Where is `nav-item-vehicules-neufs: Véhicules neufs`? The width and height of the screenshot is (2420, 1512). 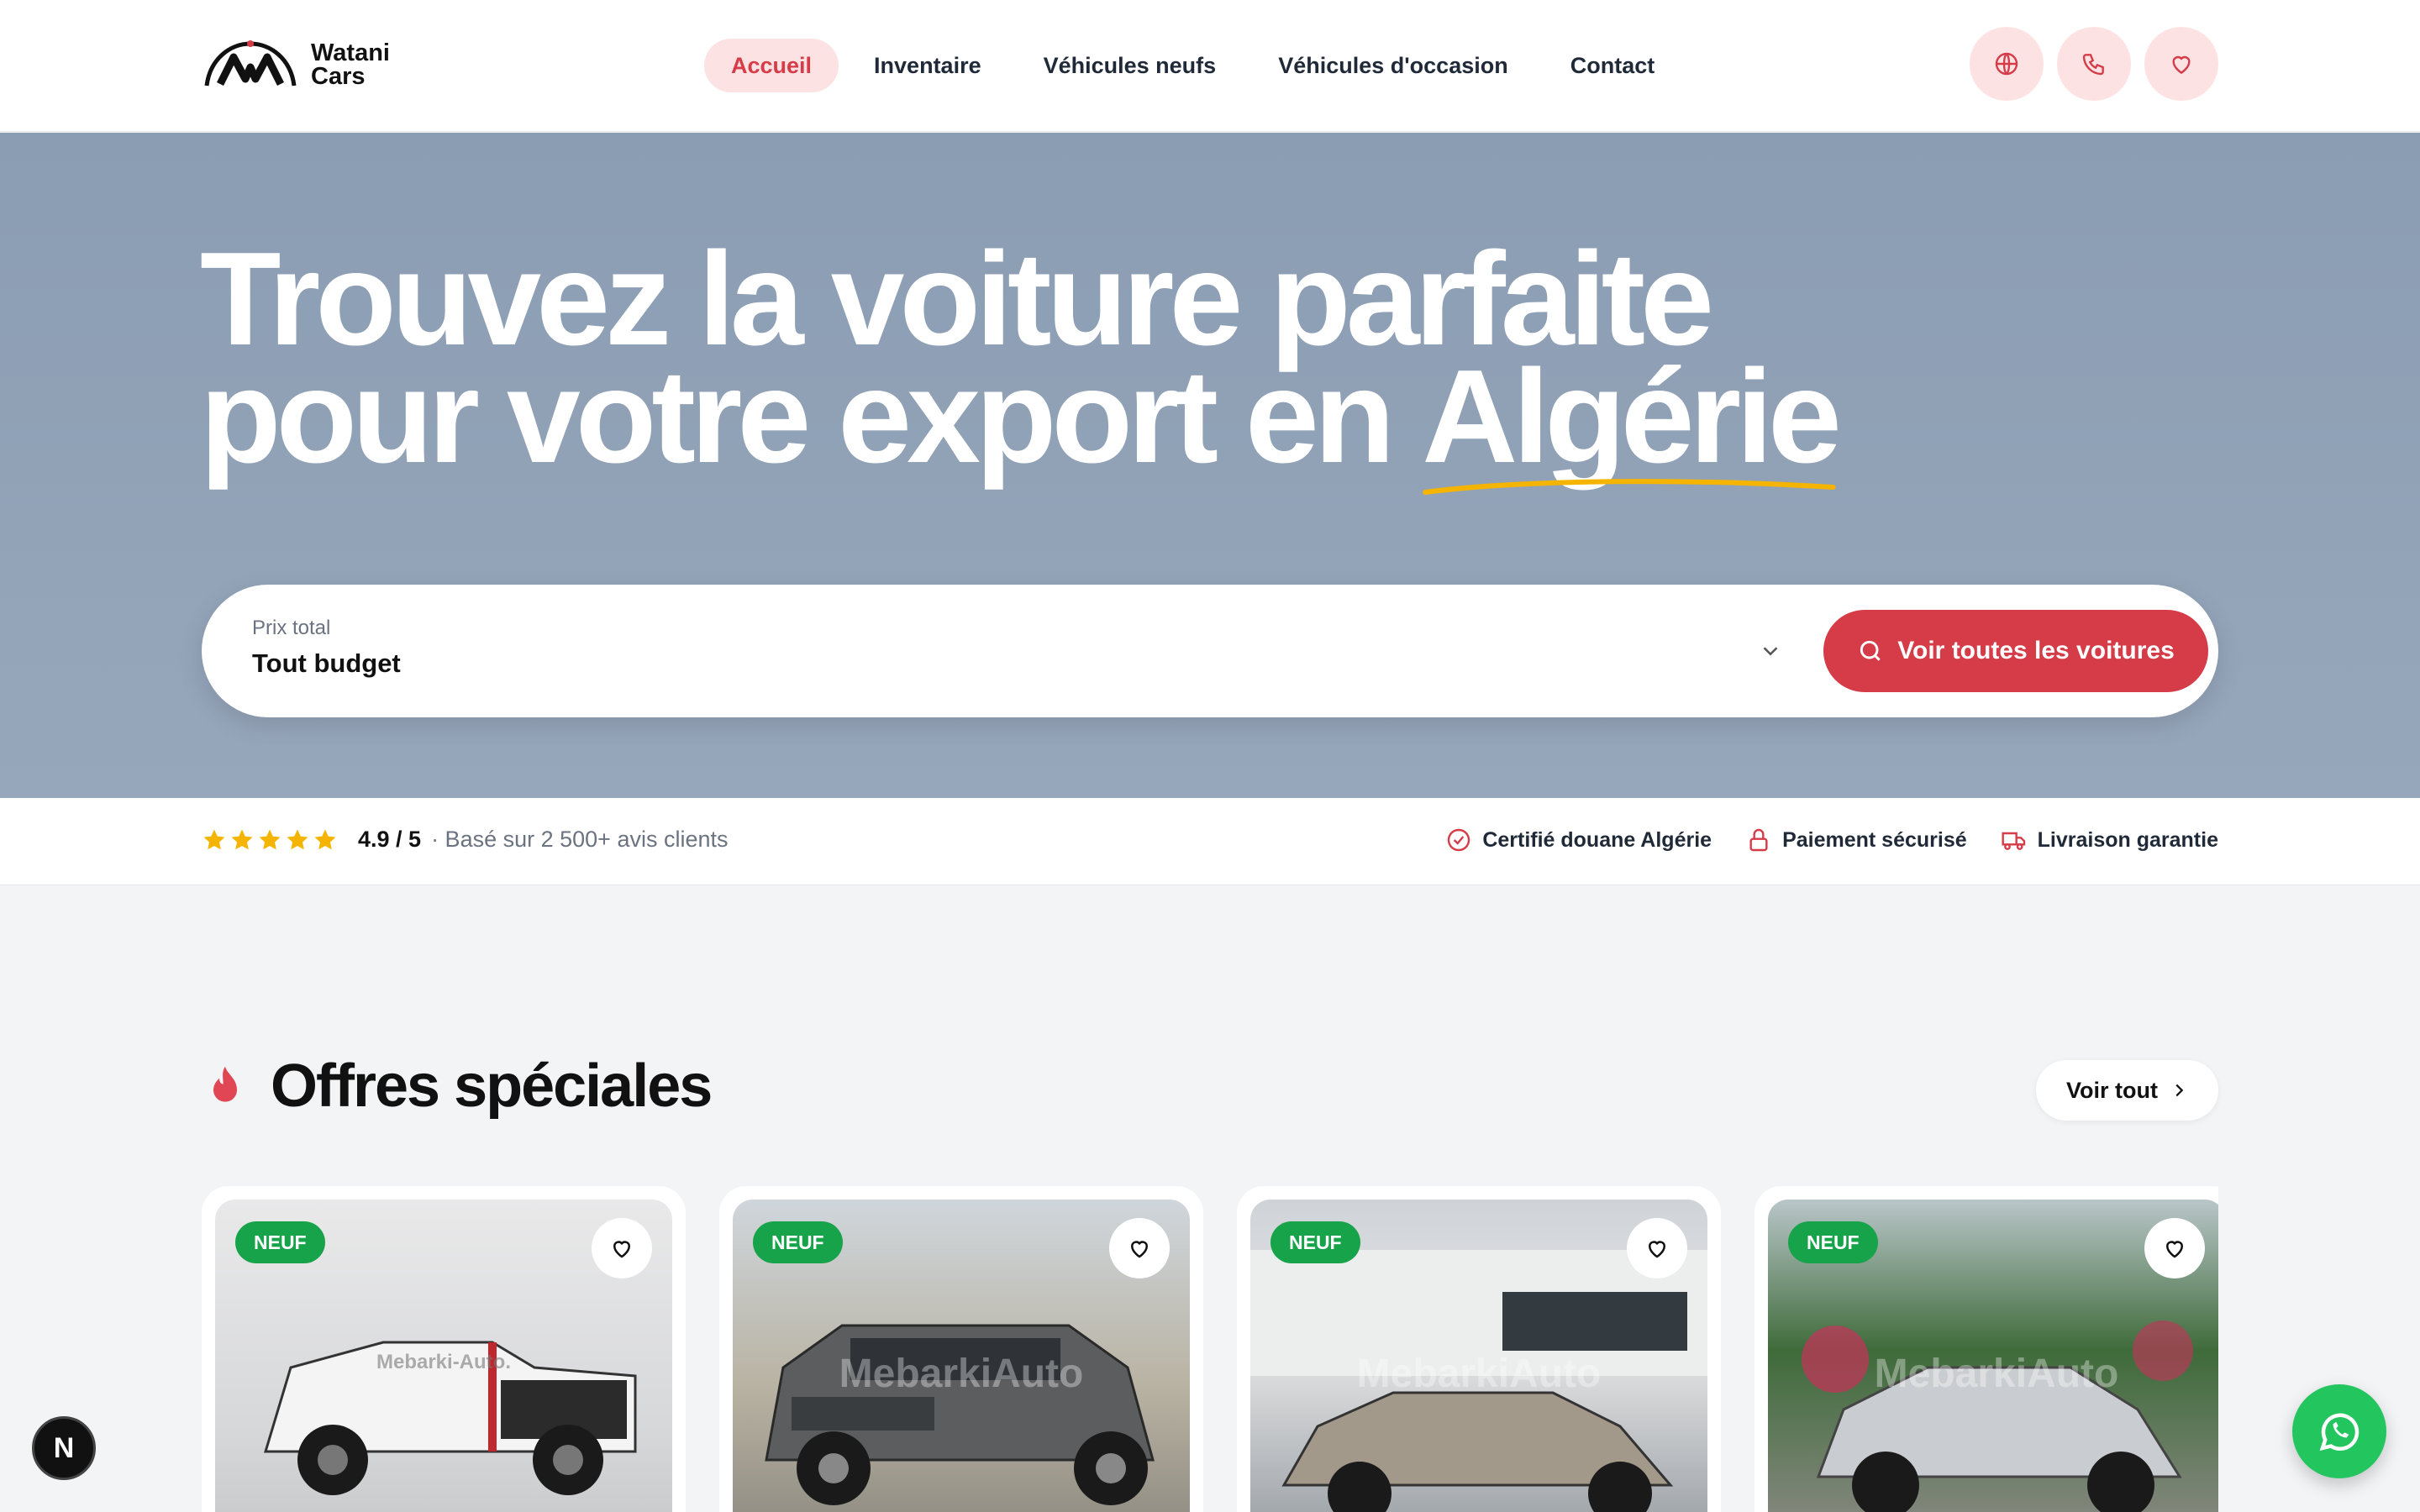
nav-item-vehicules-neufs: Véhicules neufs is located at coordinates (1131, 65).